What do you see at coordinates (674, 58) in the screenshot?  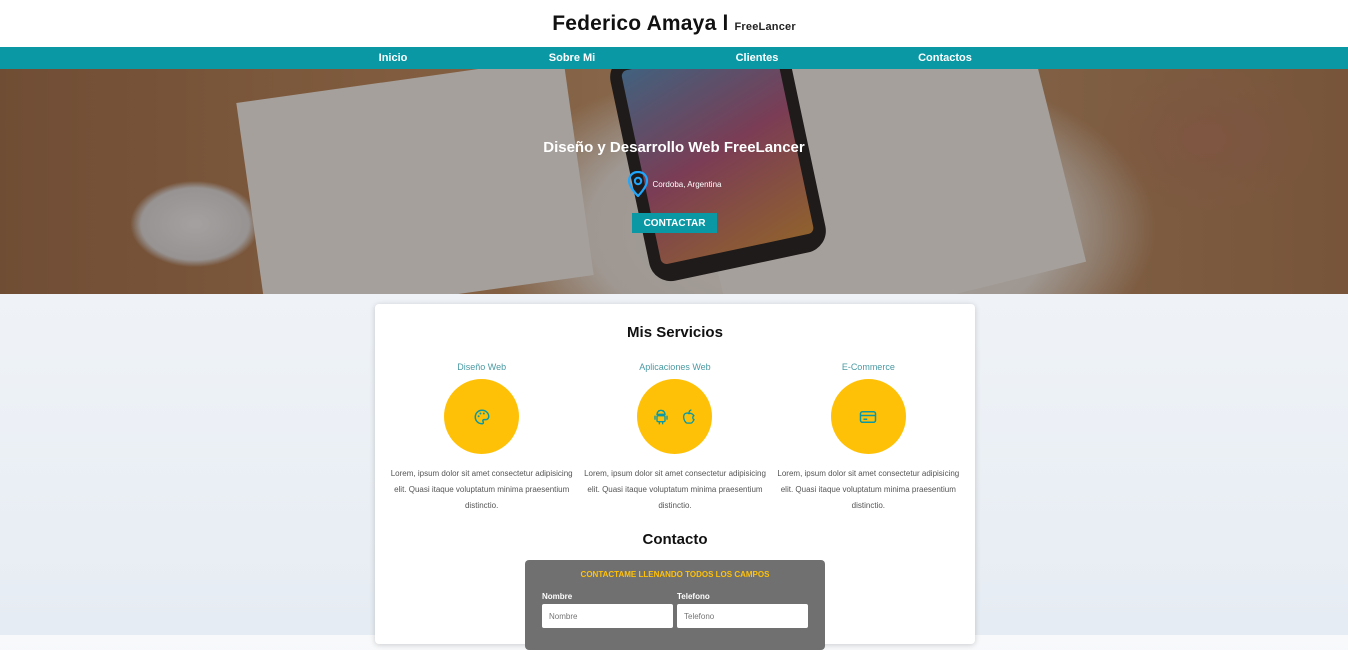 I see `main-nav: Inicio Sobre Mi Clientes Contactos` at bounding box center [674, 58].